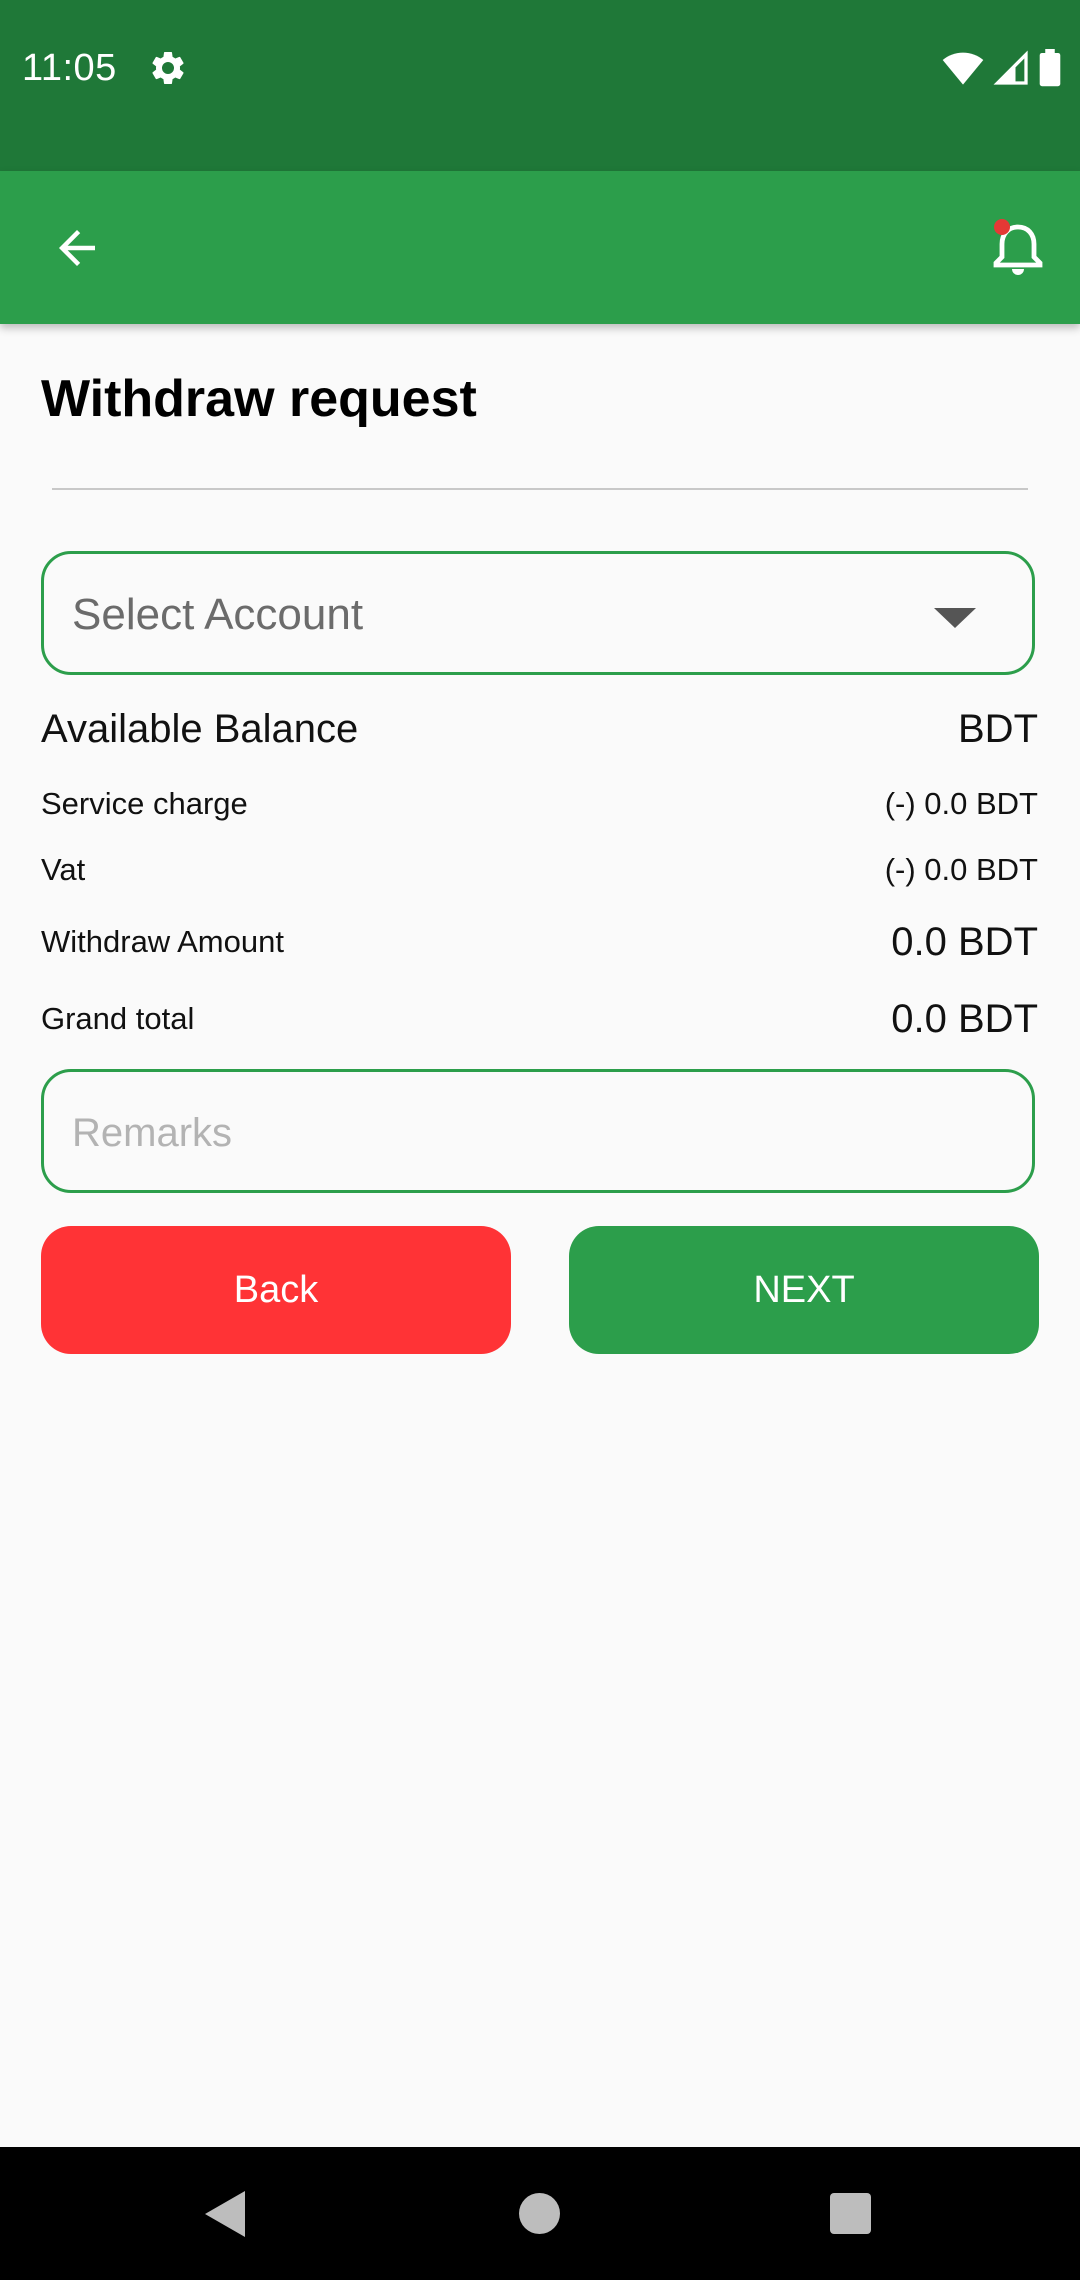 The width and height of the screenshot is (1080, 2280). Describe the element at coordinates (963, 68) in the screenshot. I see `wifi-icon` at that location.